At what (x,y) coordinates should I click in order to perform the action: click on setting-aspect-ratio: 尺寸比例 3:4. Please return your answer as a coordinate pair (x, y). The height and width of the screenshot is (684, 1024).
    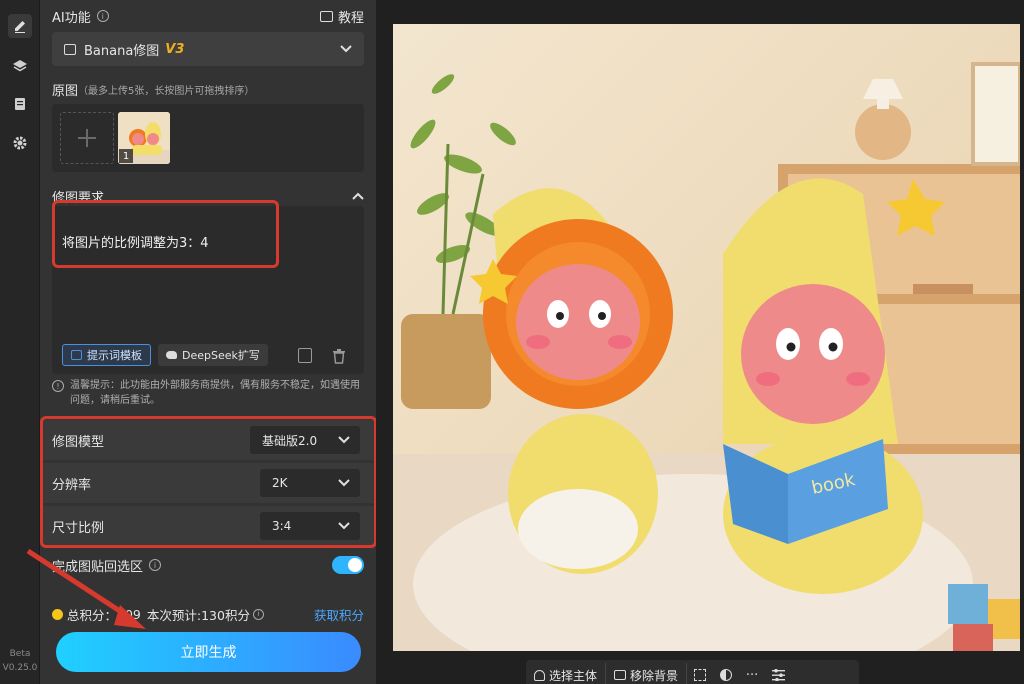
    Looking at the image, I should click on (208, 526).